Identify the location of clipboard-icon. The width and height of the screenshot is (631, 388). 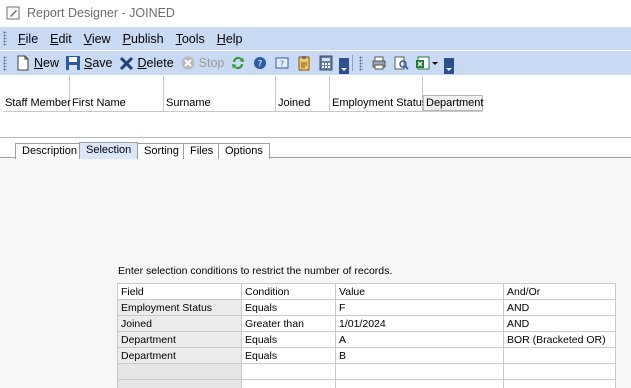
(304, 63).